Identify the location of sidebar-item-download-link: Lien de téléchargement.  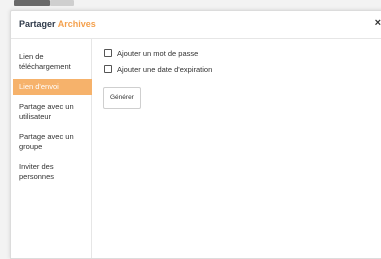
(51, 62).